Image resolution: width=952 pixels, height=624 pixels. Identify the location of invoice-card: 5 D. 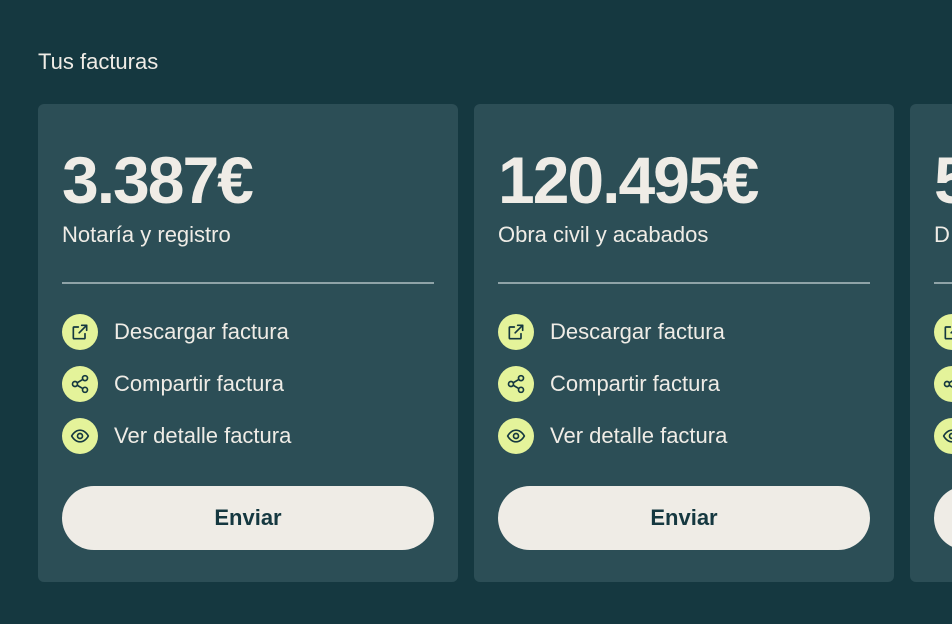
(931, 343).